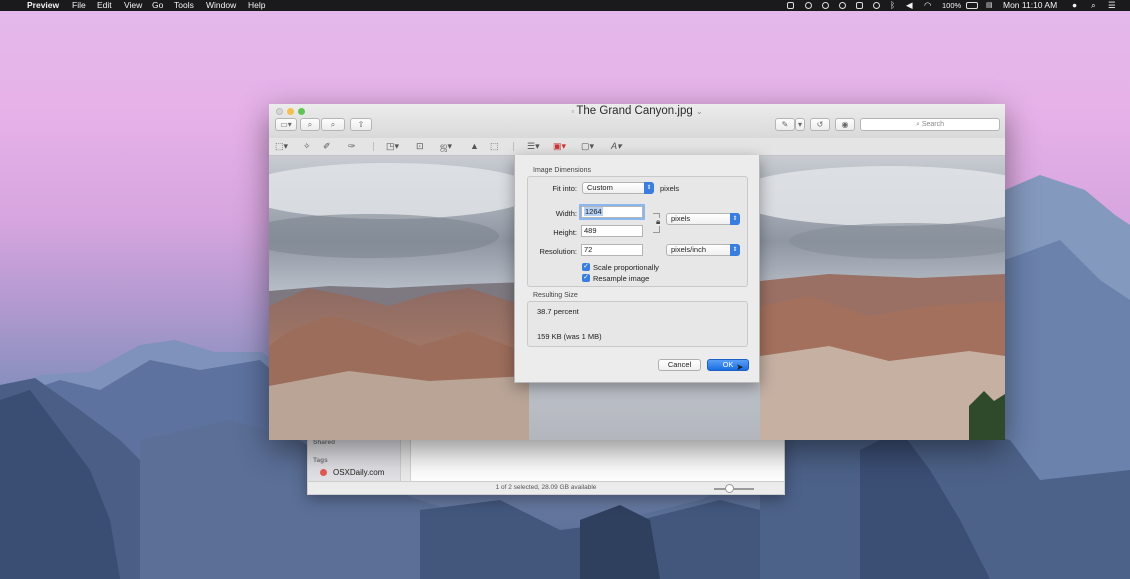 This screenshot has width=1130, height=579. What do you see at coordinates (790, 5) in the screenshot?
I see `extension-icon` at bounding box center [790, 5].